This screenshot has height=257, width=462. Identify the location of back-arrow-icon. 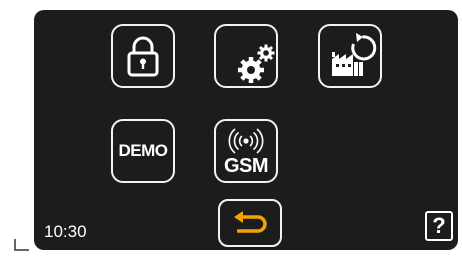
(250, 222).